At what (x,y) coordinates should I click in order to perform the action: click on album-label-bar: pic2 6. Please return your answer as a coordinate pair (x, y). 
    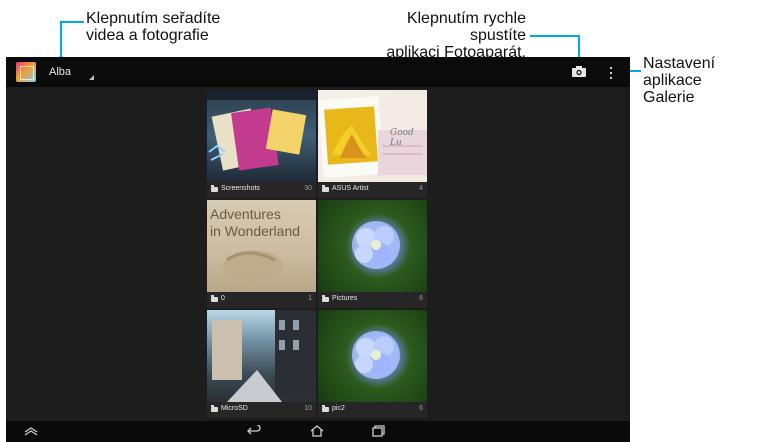
    Looking at the image, I should click on (372, 410).